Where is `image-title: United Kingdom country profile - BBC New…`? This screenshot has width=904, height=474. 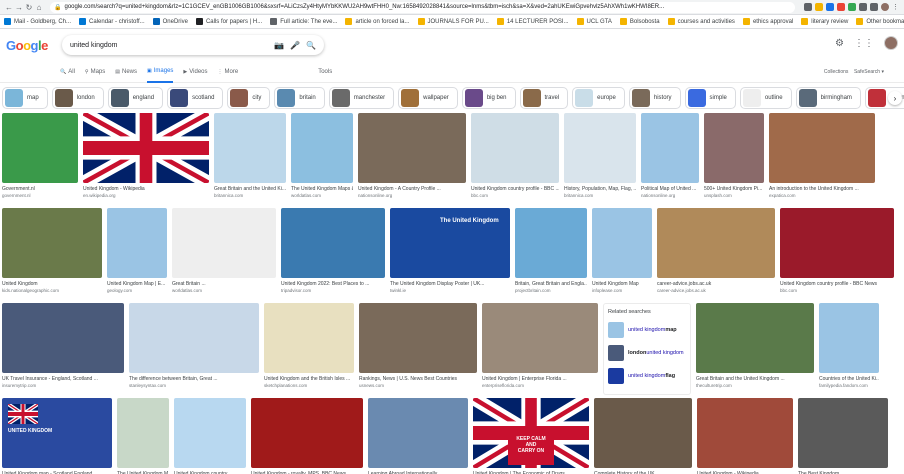 image-title: United Kingdom country profile - BBC New… is located at coordinates (837, 284).